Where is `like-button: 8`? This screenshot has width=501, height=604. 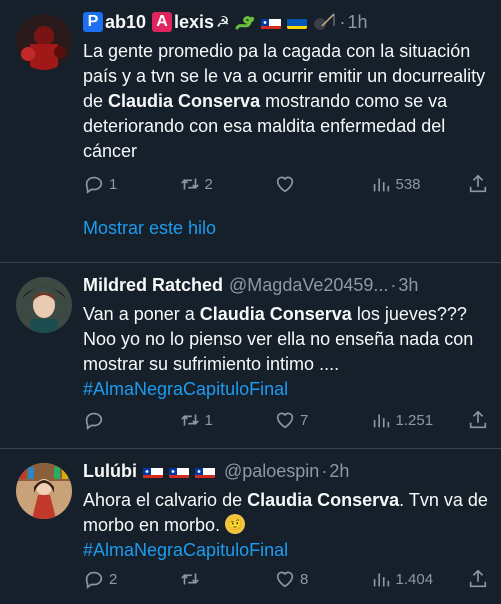
like-button: 8 is located at coordinates (306, 579).